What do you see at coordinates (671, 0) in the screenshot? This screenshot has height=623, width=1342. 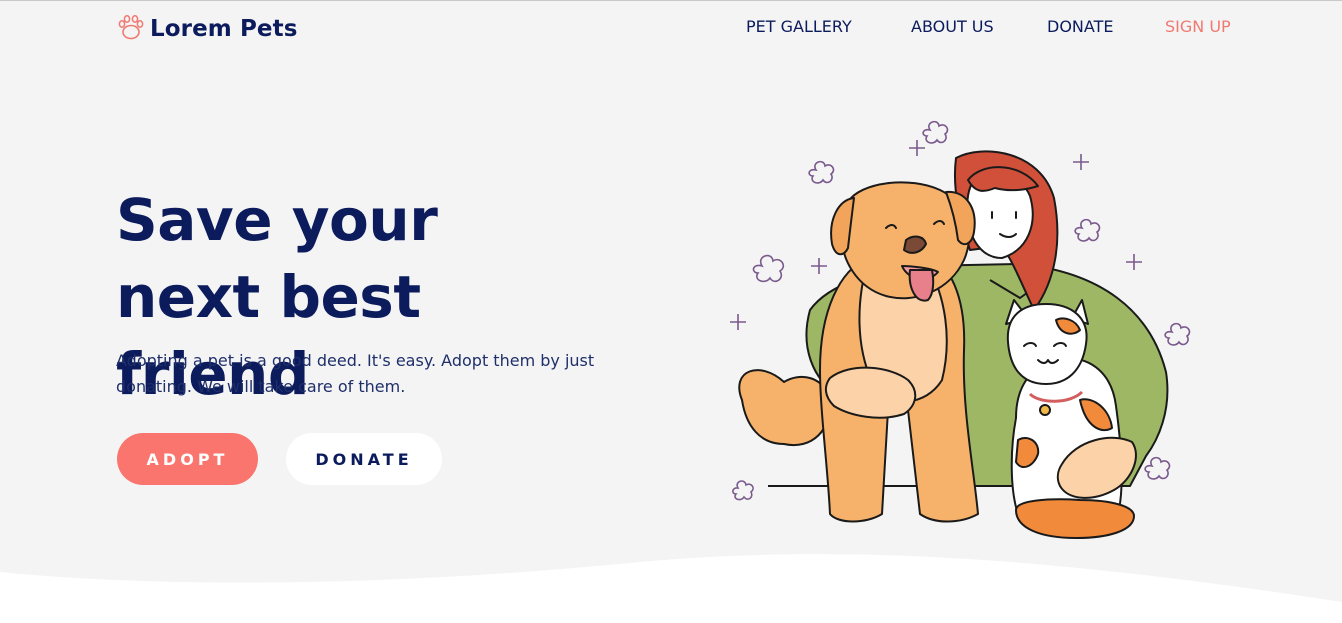 I see `top-border` at bounding box center [671, 0].